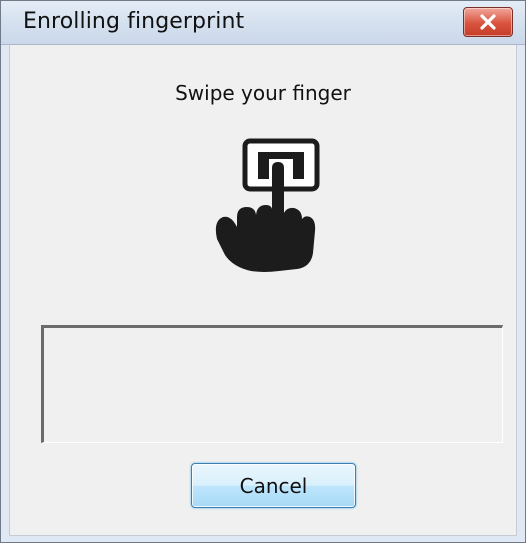  I want to click on finger-swipe-icon, so click(267, 205).